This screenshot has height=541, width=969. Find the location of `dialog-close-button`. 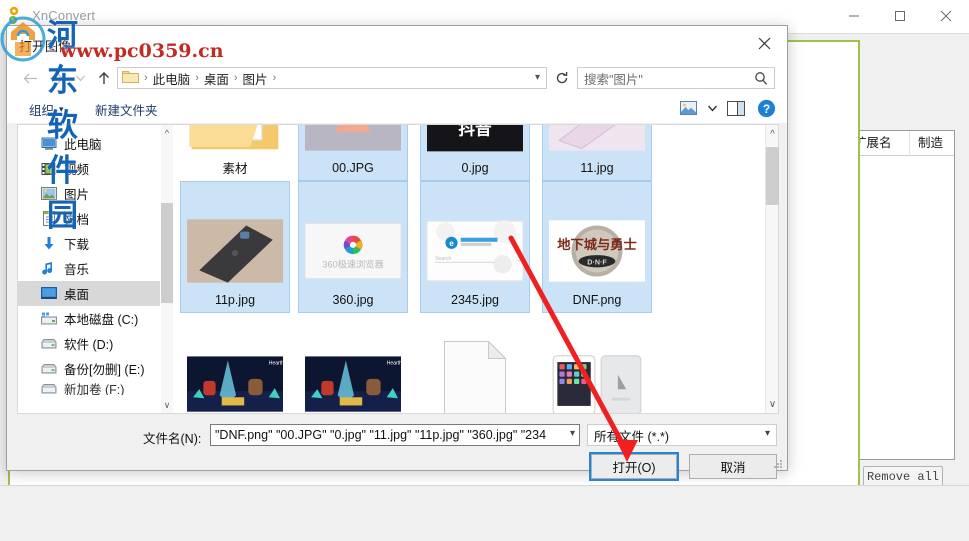

dialog-close-button is located at coordinates (764, 43).